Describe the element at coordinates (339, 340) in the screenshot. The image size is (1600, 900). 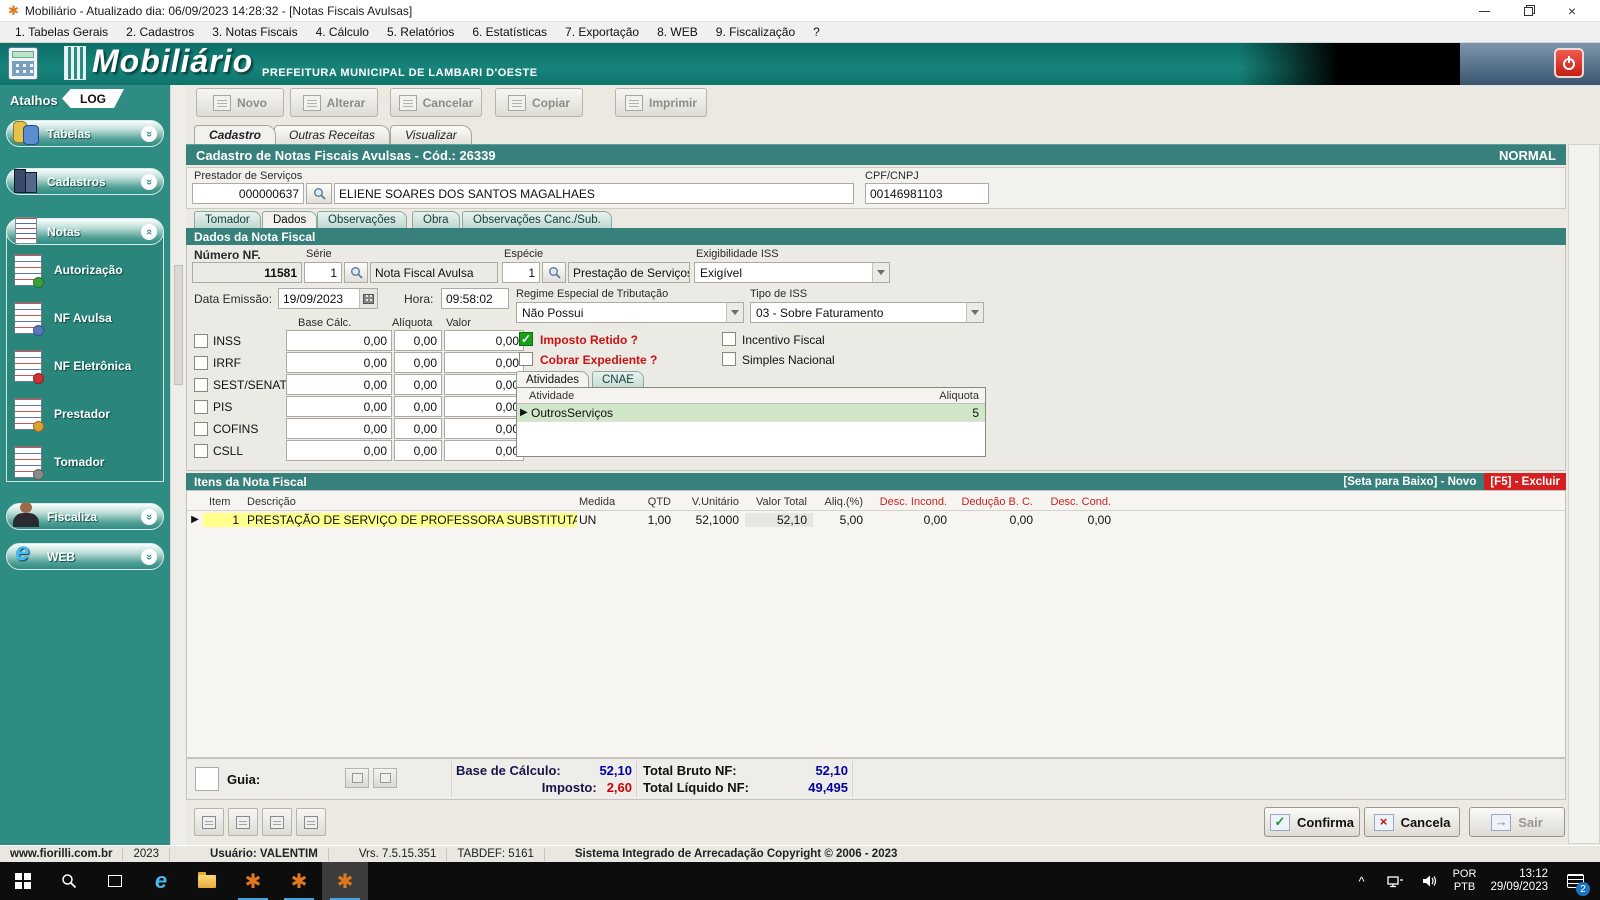
I see `inss-base-field: 0,00` at that location.